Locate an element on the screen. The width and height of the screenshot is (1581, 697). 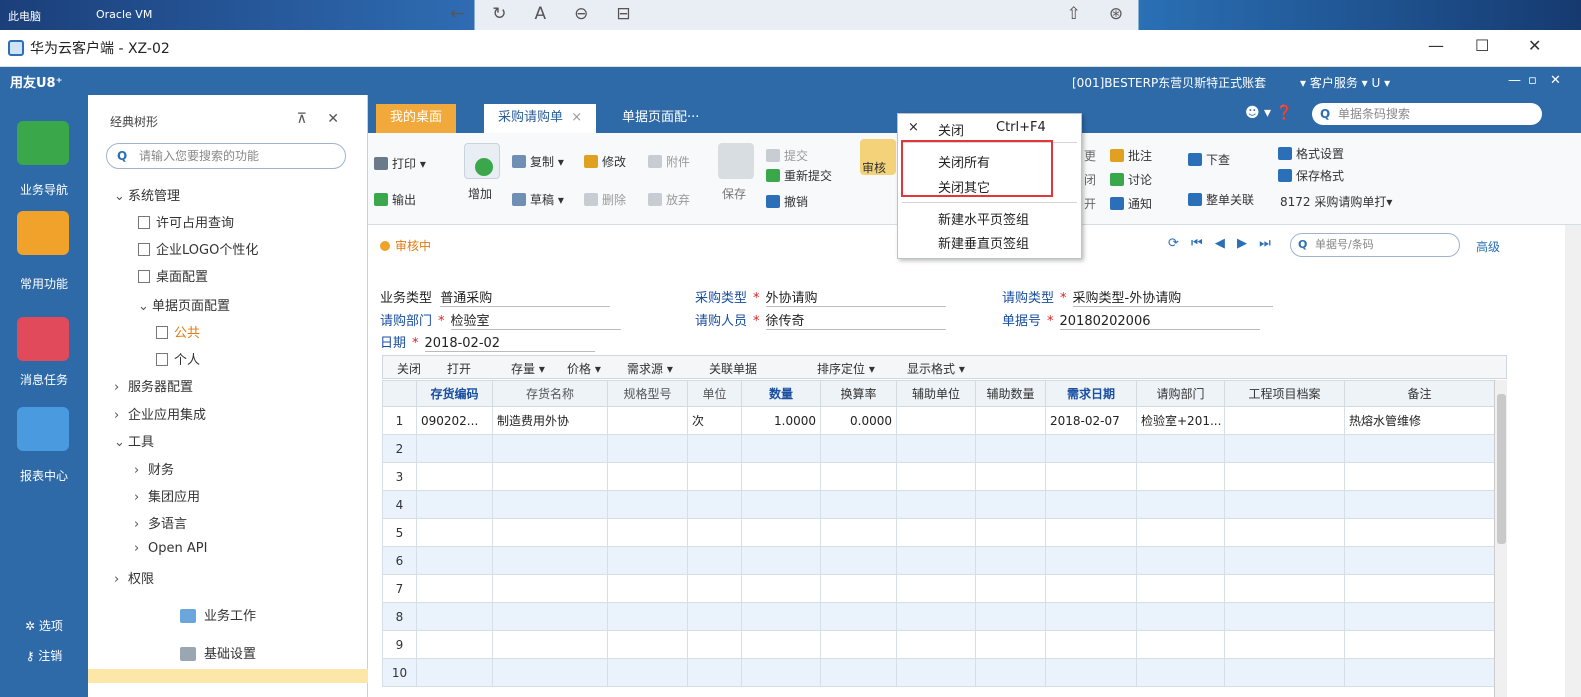
save-button: 保存 is located at coordinates (734, 193).